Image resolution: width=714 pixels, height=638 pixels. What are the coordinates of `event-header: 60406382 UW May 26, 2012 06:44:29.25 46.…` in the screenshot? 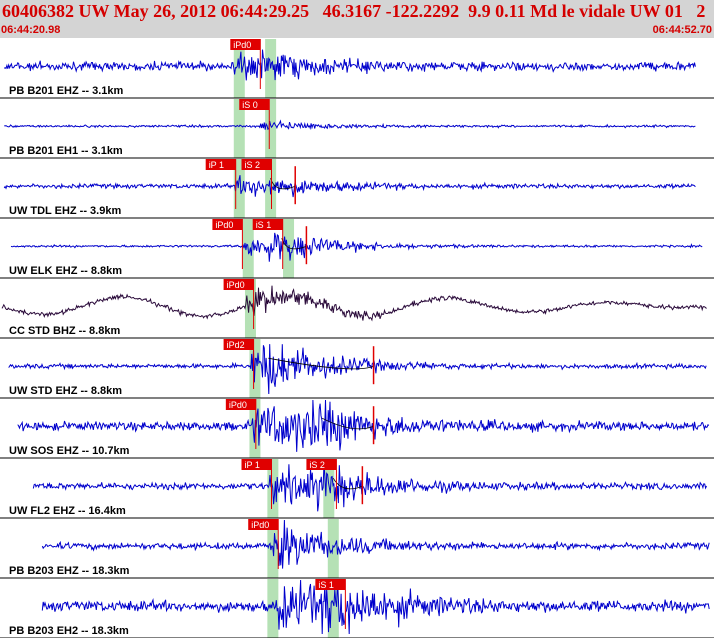 It's located at (357, 19).